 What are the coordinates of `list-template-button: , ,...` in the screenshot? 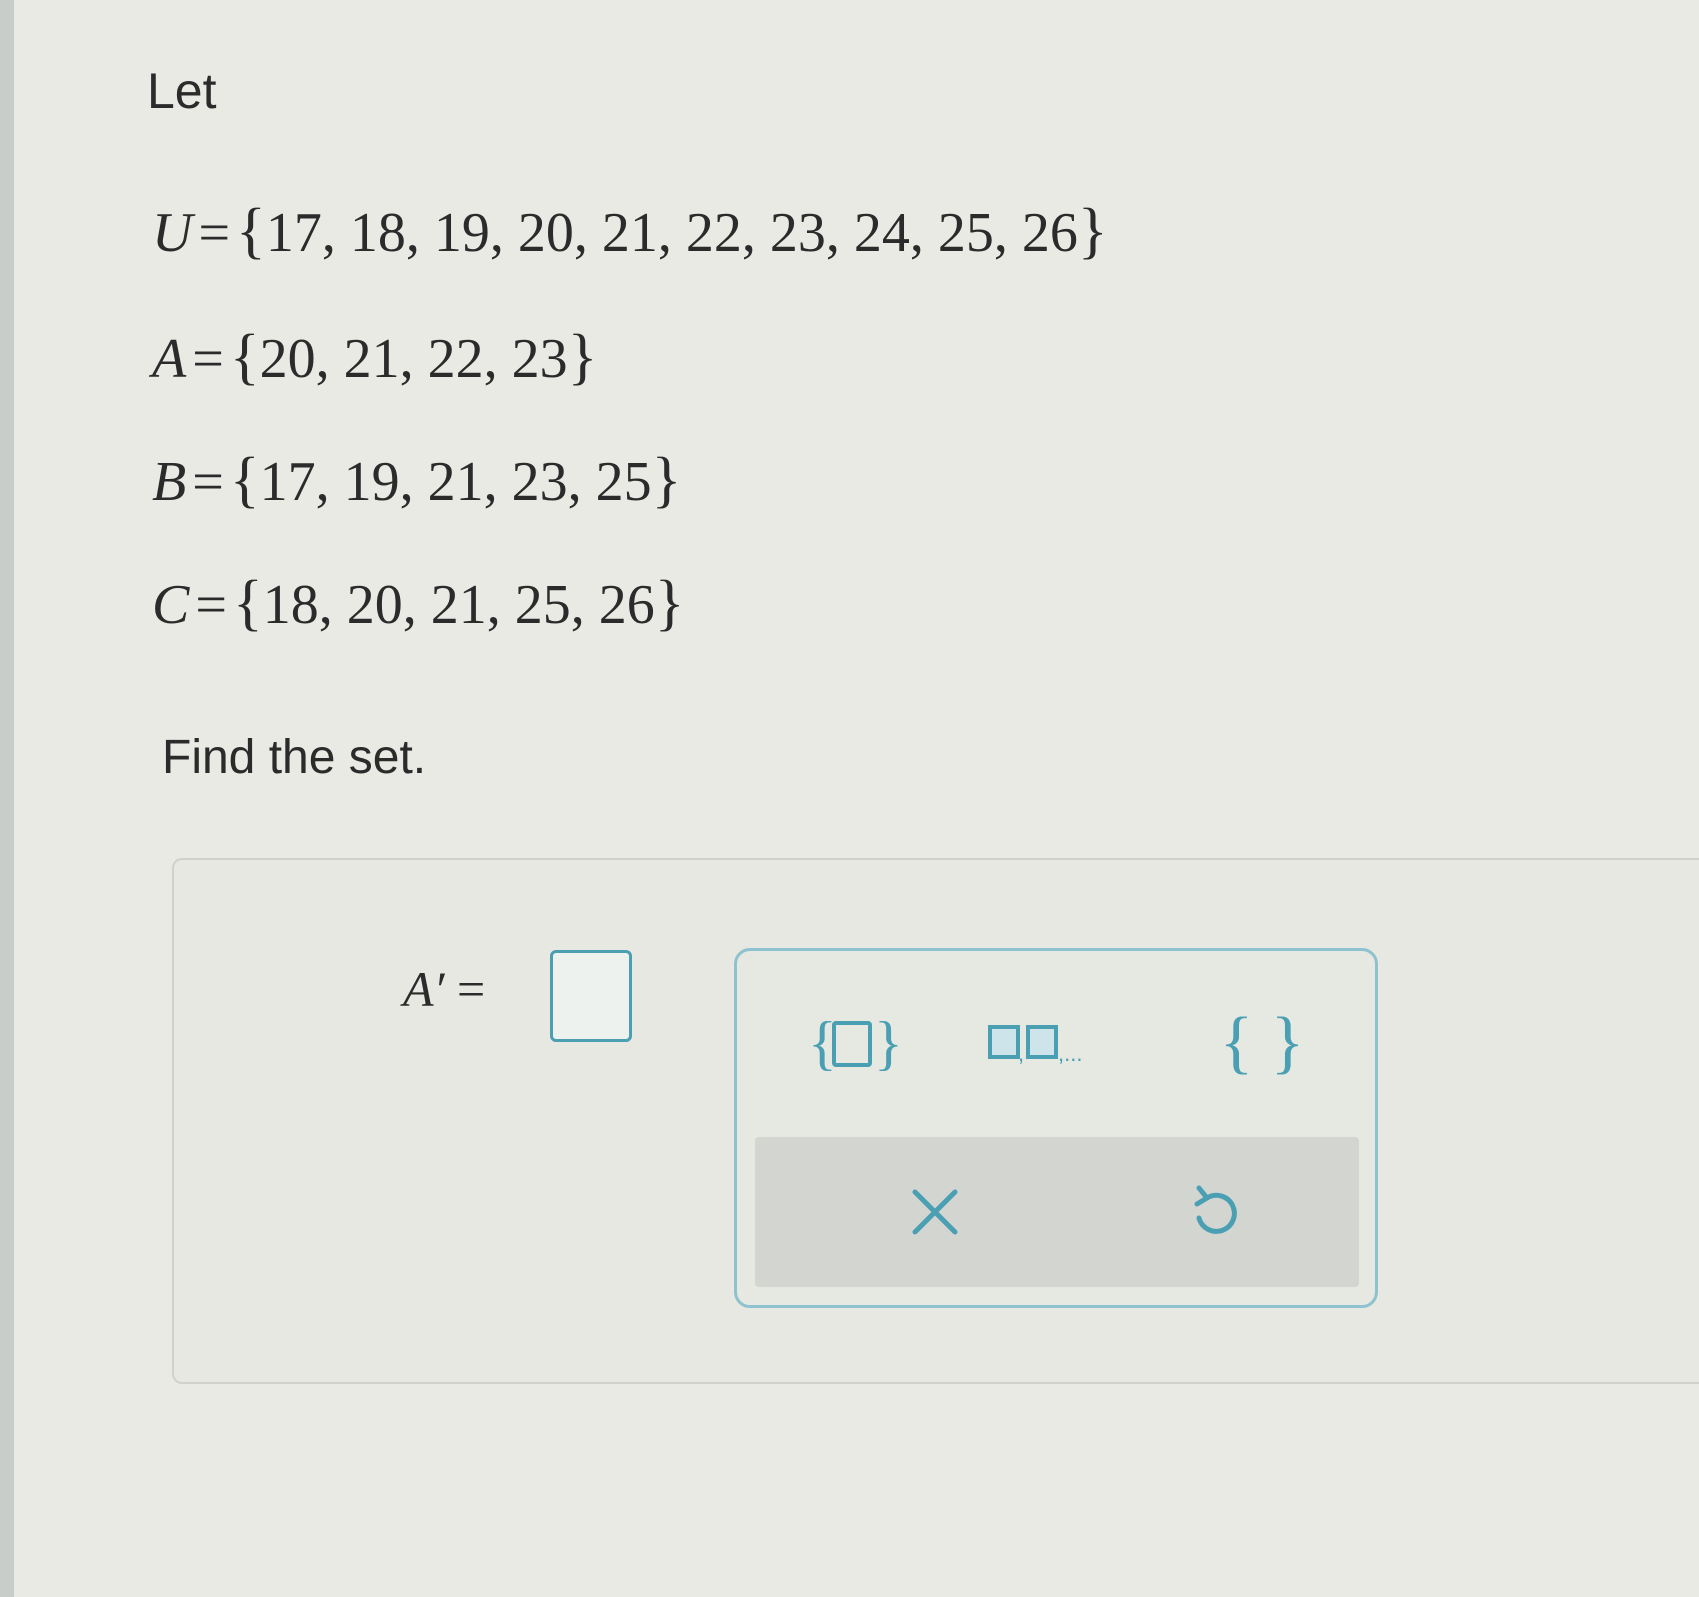 It's located at (1052, 1043).